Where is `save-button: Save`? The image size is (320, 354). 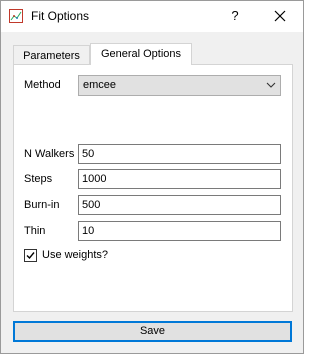
save-button: Save is located at coordinates (152, 331).